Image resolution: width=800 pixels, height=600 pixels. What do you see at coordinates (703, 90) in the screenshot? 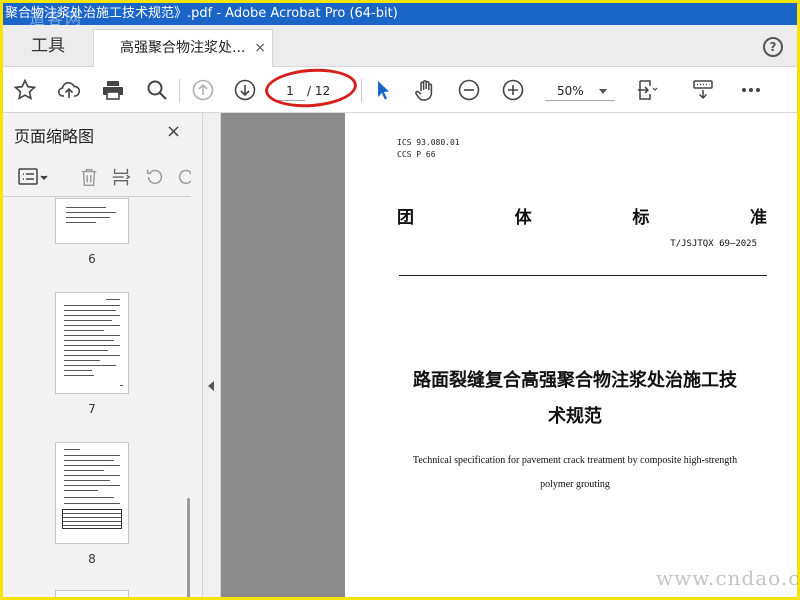
I see `keyboard-scroll-icon` at bounding box center [703, 90].